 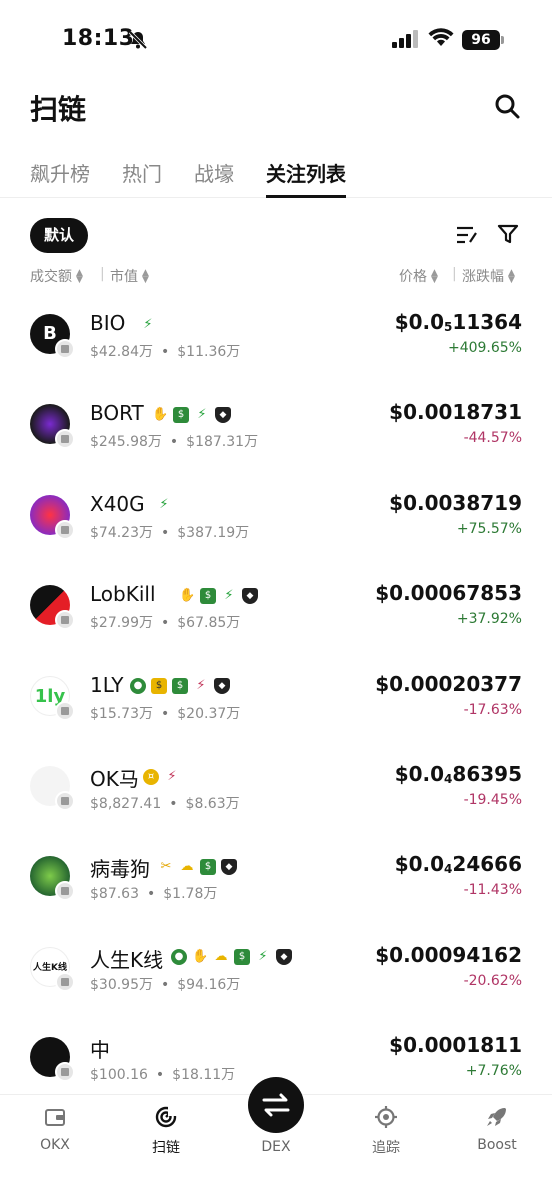 What do you see at coordinates (386, 1117) in the screenshot?
I see `target-icon` at bounding box center [386, 1117].